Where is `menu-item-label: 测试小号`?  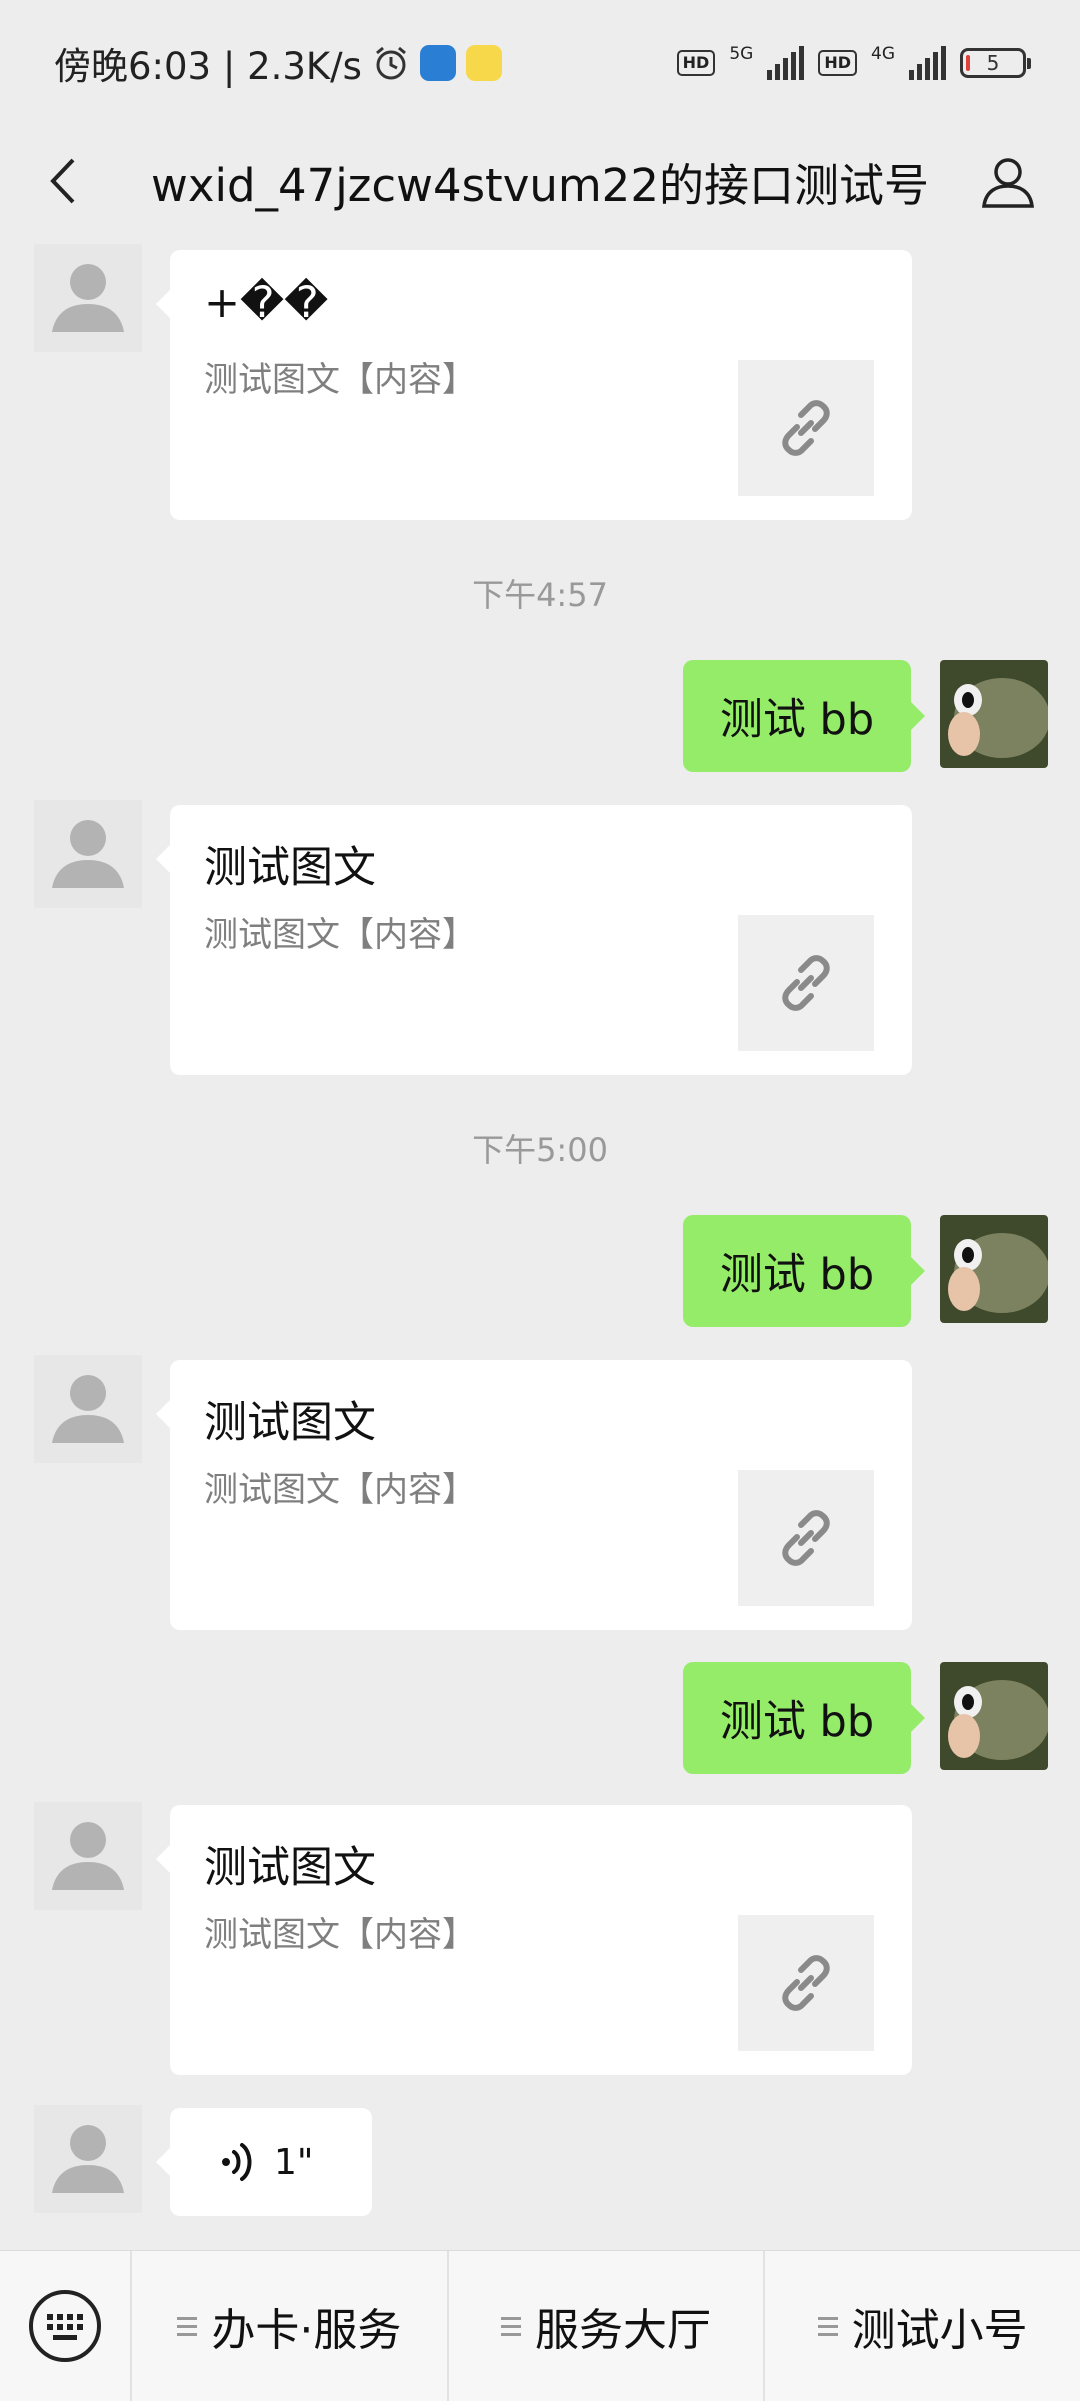
menu-item-label: 测试小号 is located at coordinates (939, 2330).